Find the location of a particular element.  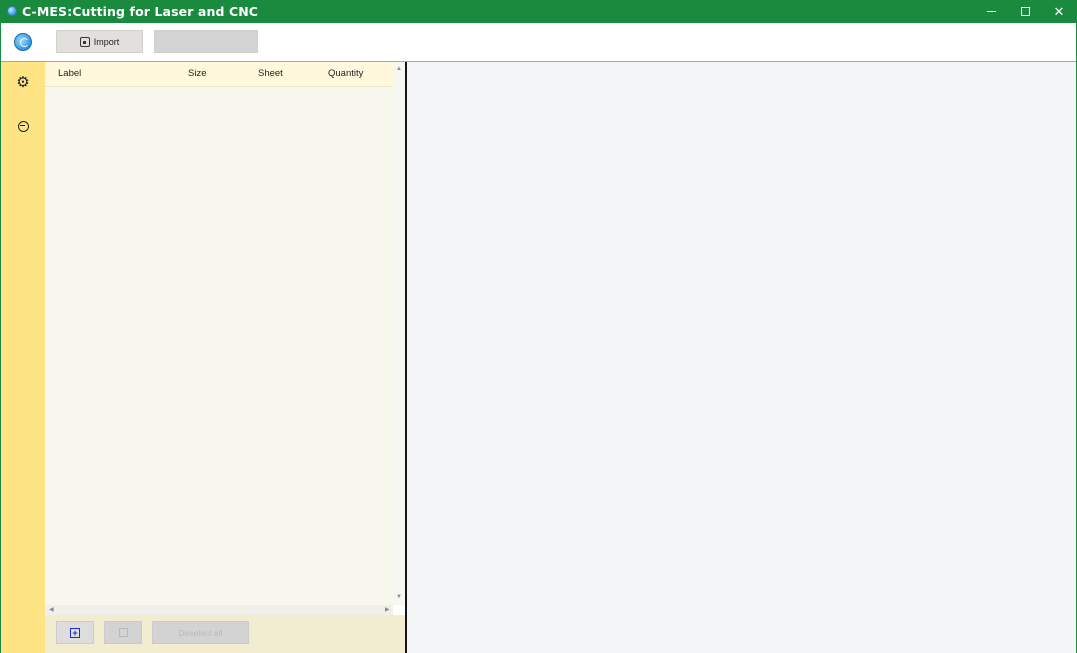

minimize-button is located at coordinates (991, 11).